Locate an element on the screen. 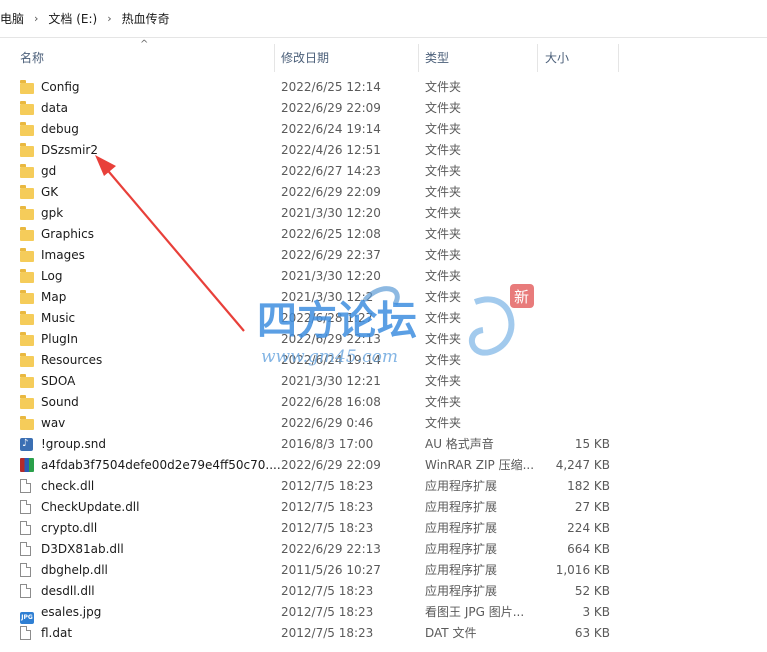 The height and width of the screenshot is (652, 767). file-name: esales.jpg is located at coordinates (71, 612).